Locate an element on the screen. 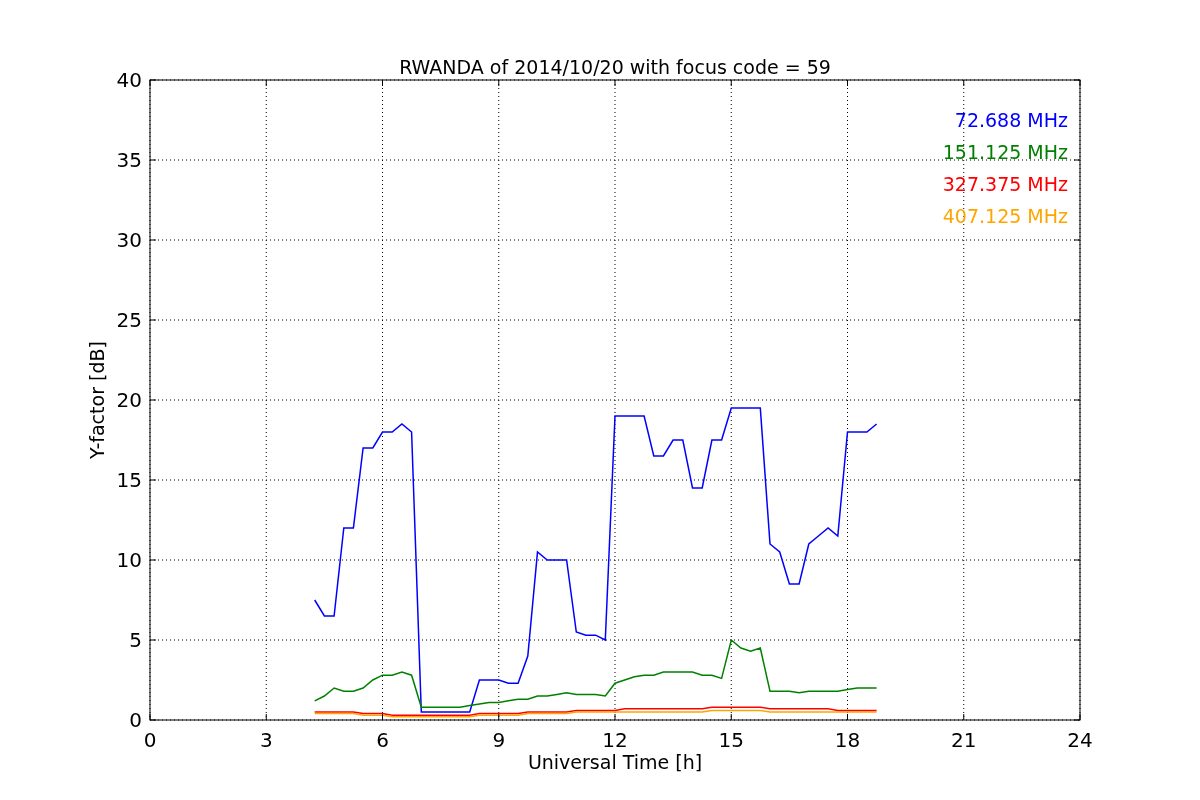  y-tick-label: 30 is located at coordinates (129, 240).